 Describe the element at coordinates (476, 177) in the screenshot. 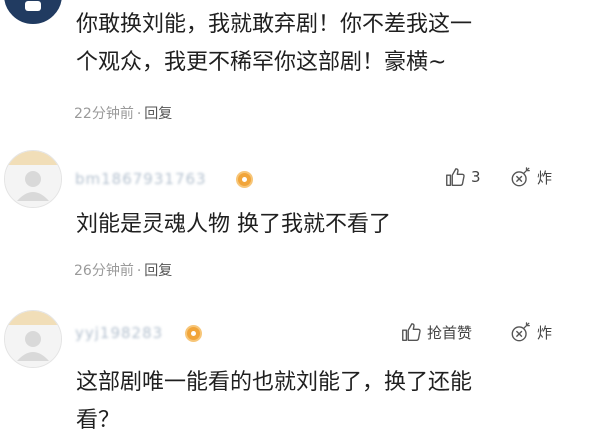

I see `like-count: 3` at that location.